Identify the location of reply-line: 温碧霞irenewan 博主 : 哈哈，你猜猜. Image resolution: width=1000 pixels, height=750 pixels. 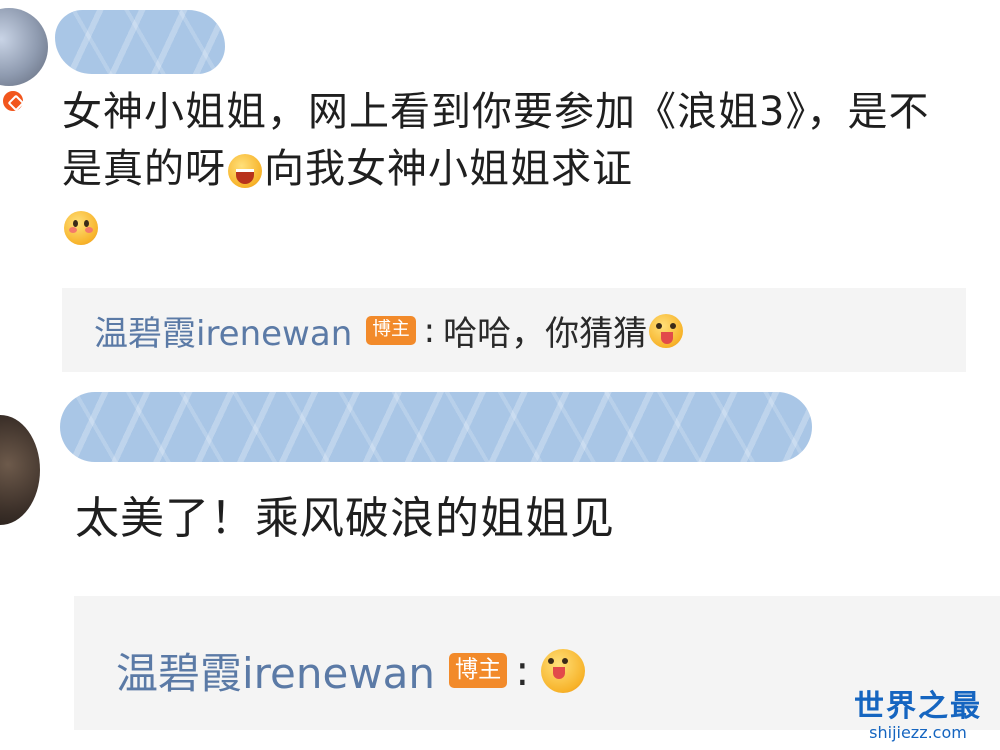
(389, 330).